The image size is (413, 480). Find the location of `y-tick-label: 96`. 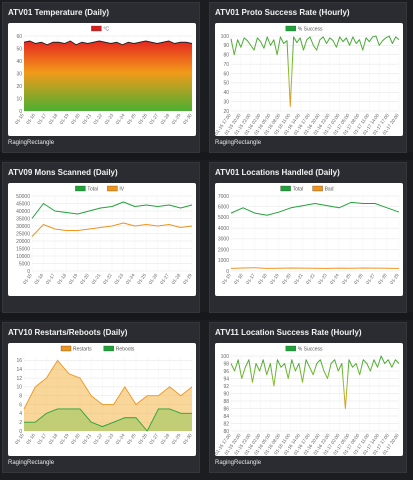

y-tick-label: 96 is located at coordinates (226, 372).